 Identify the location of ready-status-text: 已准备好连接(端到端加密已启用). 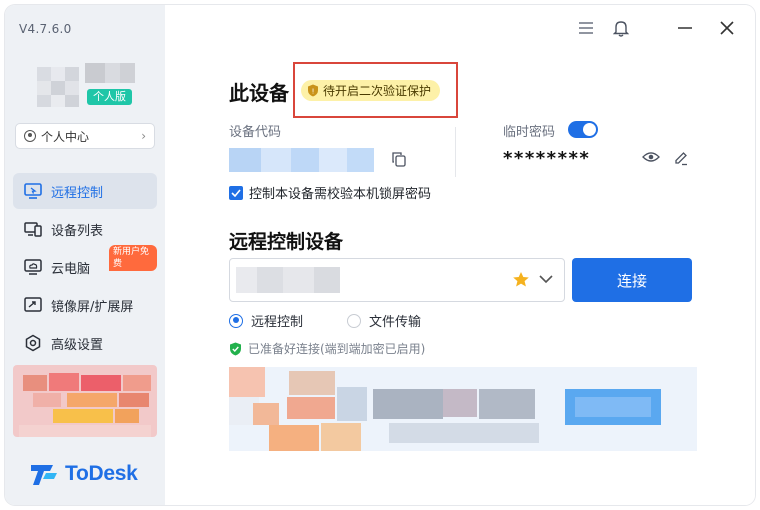
(337, 349).